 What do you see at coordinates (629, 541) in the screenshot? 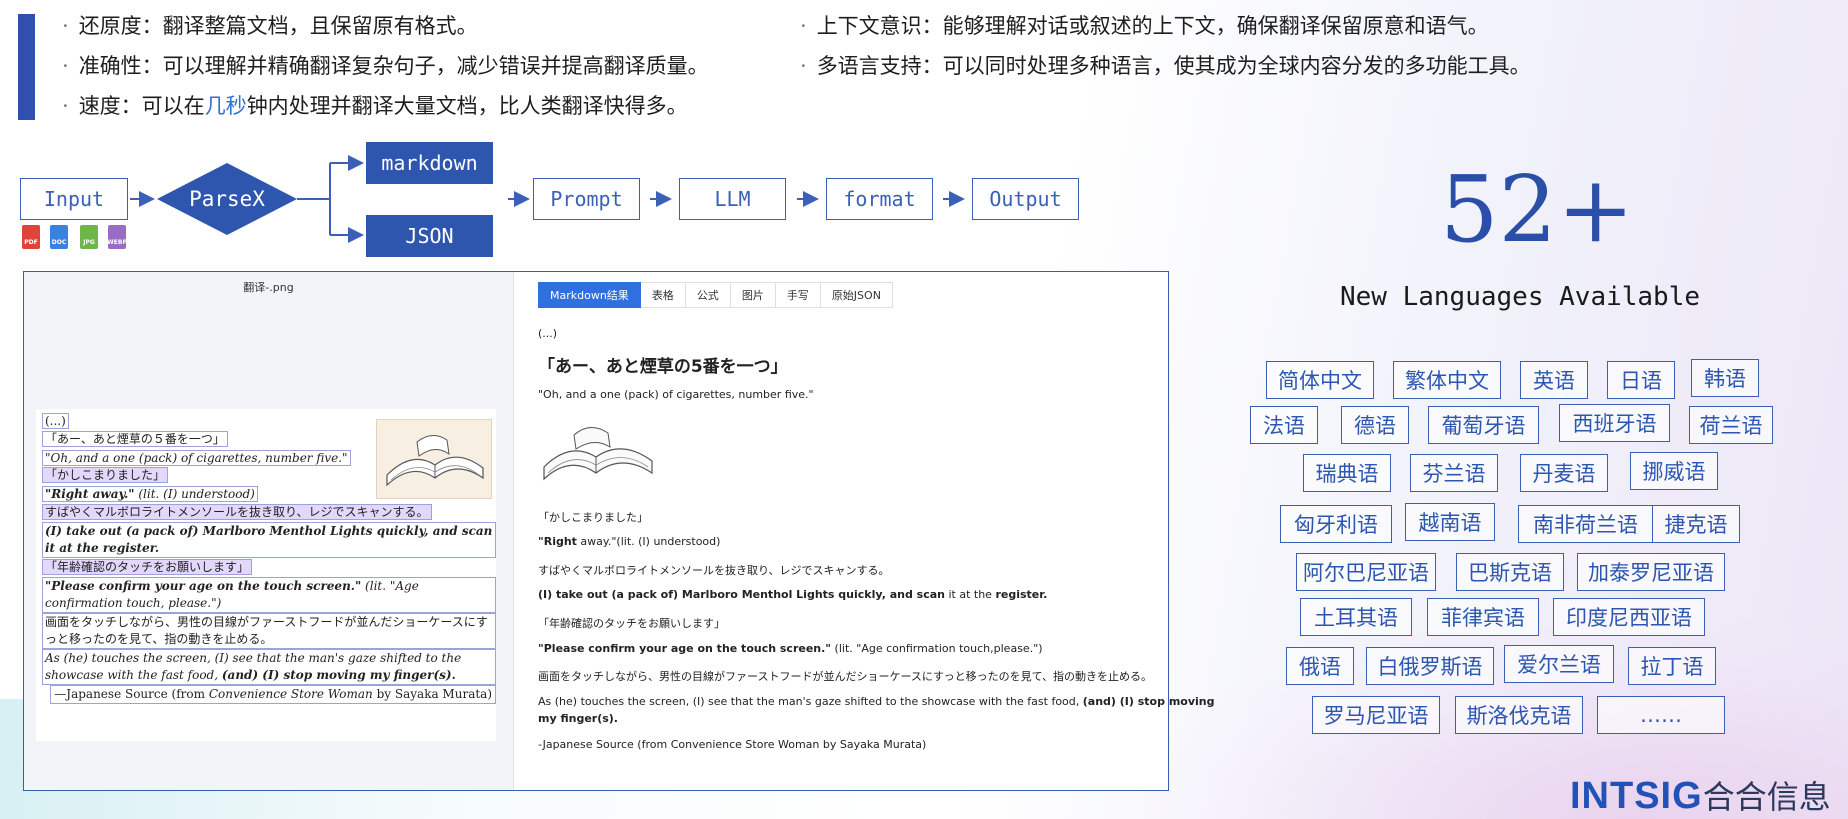
I see `md-line: "Right away."(lit. (I) understood)` at bounding box center [629, 541].